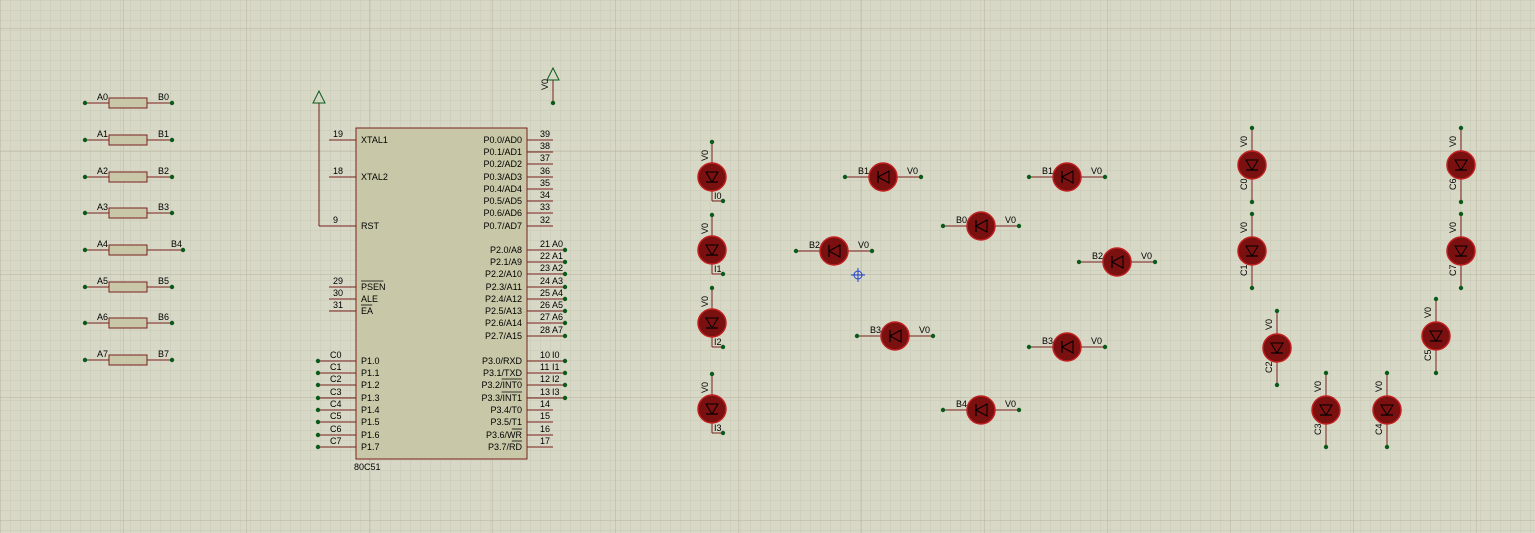 Image resolution: width=1535 pixels, height=533 pixels. I want to click on net-label: I3, so click(718, 428).